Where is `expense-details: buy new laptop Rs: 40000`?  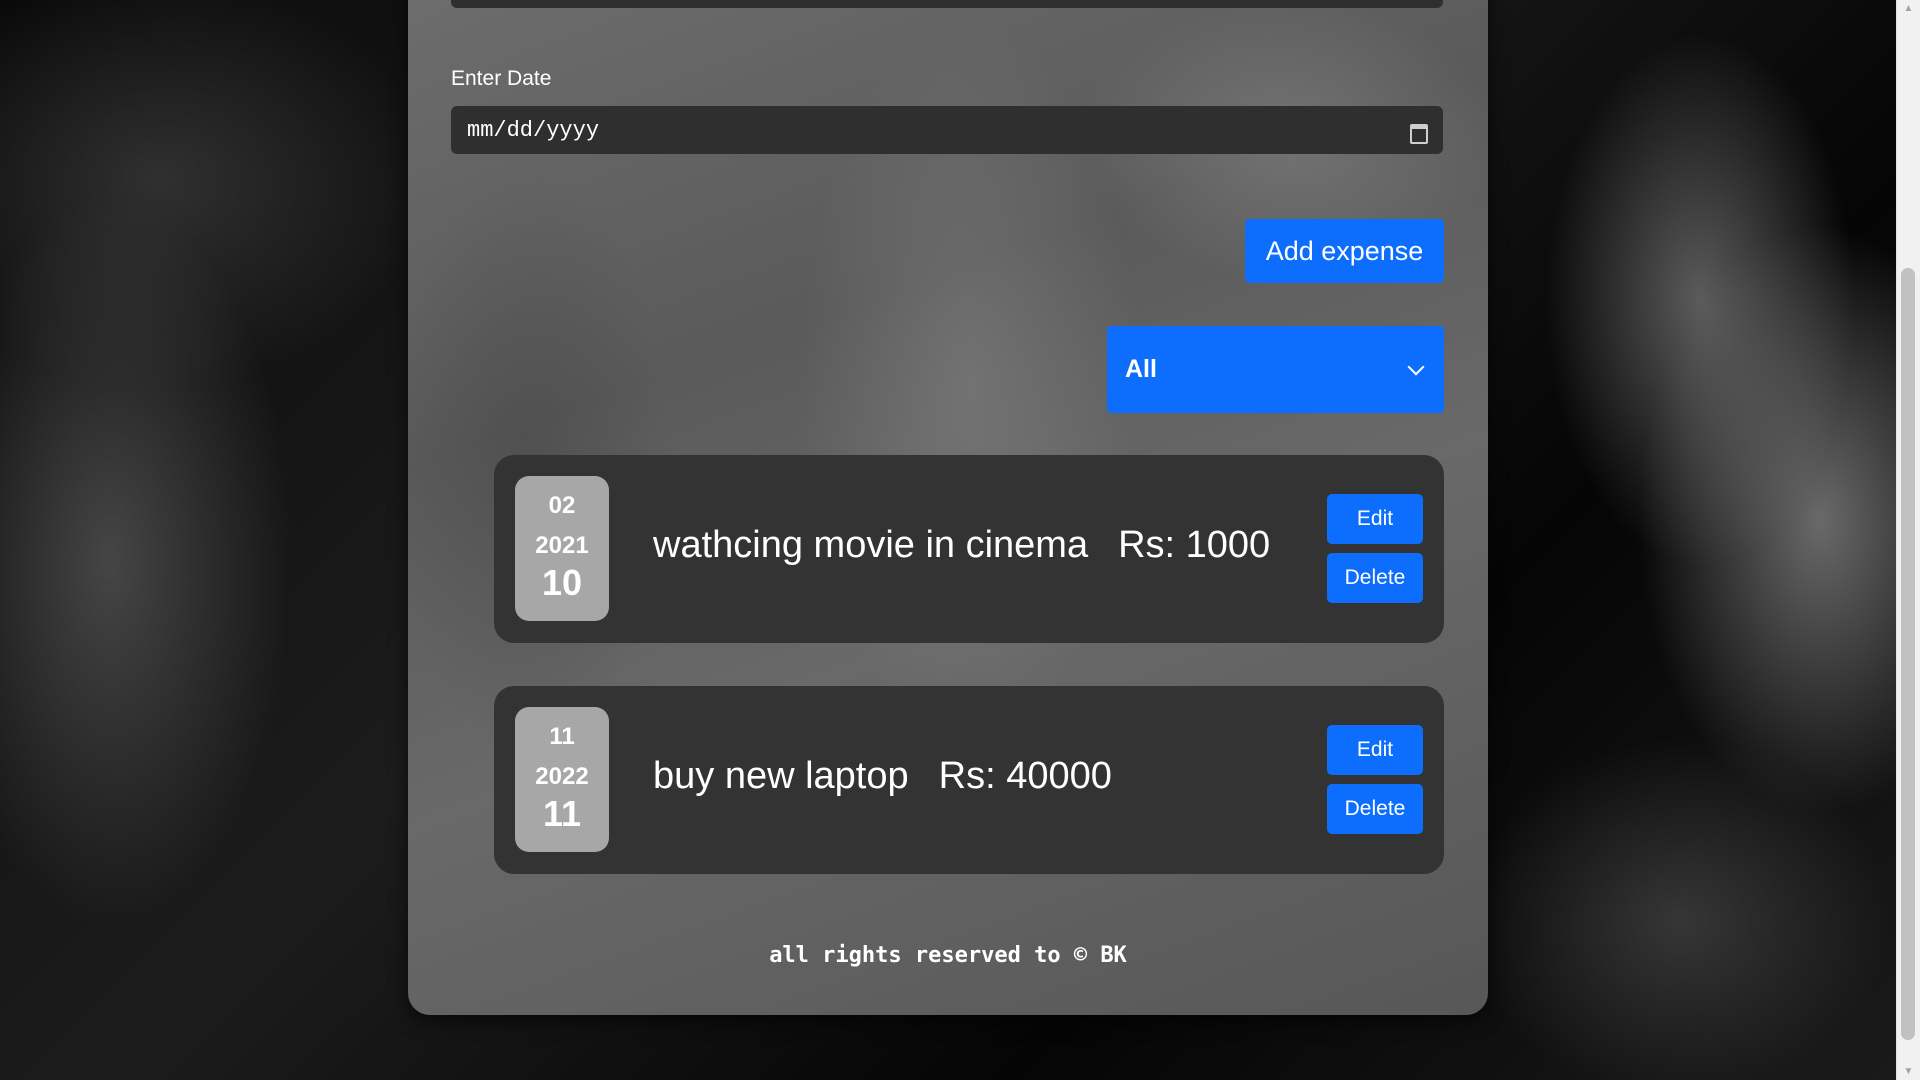 expense-details: buy new laptop Rs: 40000 is located at coordinates (882, 776).